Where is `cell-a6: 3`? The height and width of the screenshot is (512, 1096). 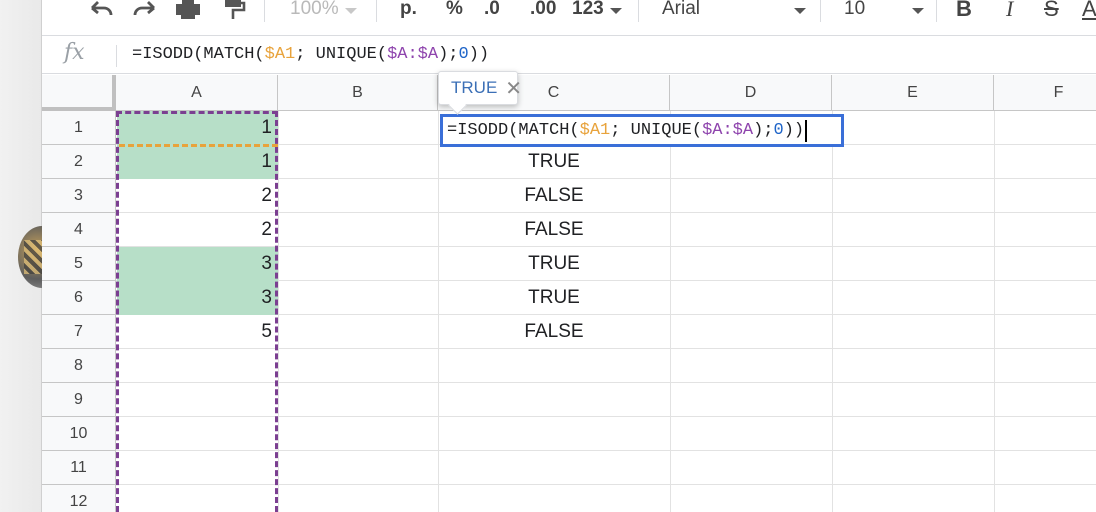
cell-a6: 3 is located at coordinates (197, 298).